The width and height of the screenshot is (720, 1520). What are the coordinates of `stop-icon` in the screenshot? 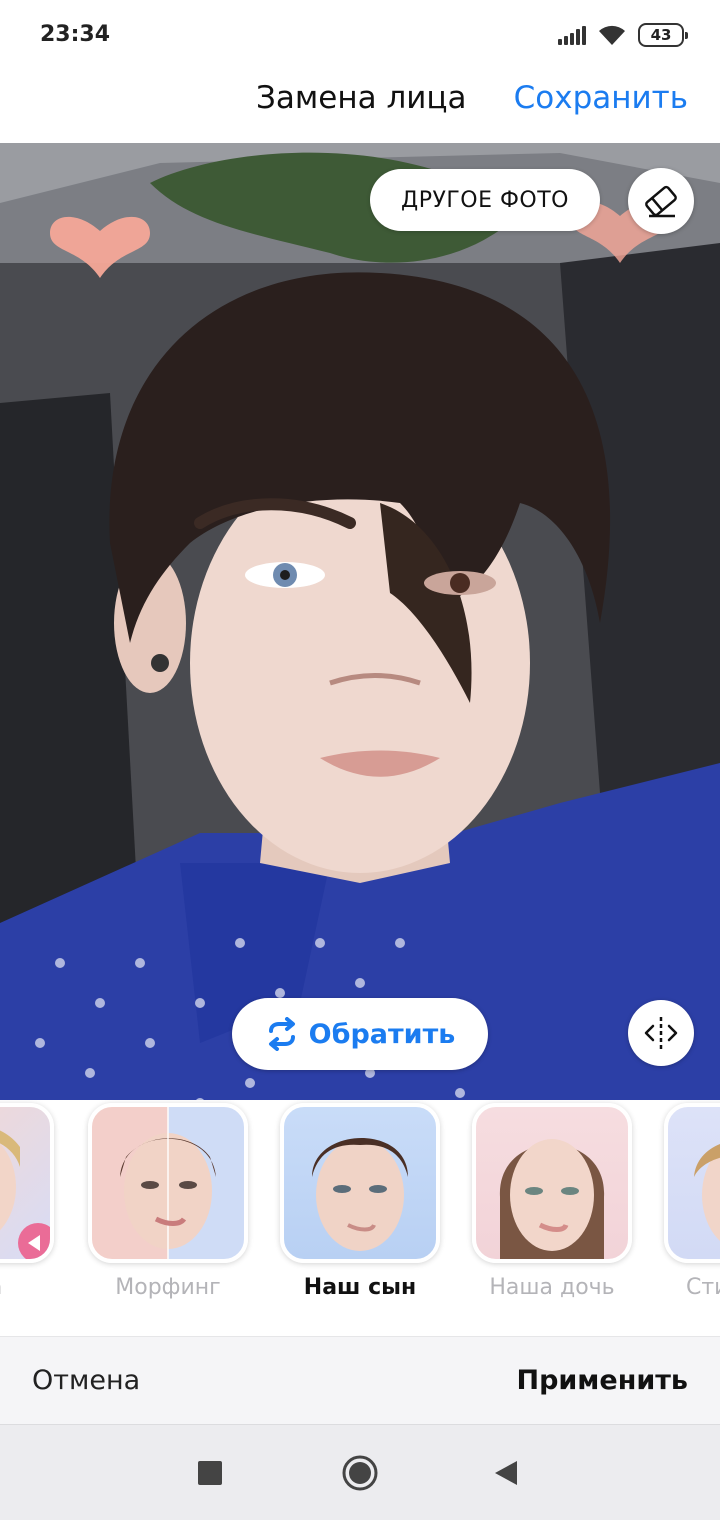 It's located at (210, 1473).